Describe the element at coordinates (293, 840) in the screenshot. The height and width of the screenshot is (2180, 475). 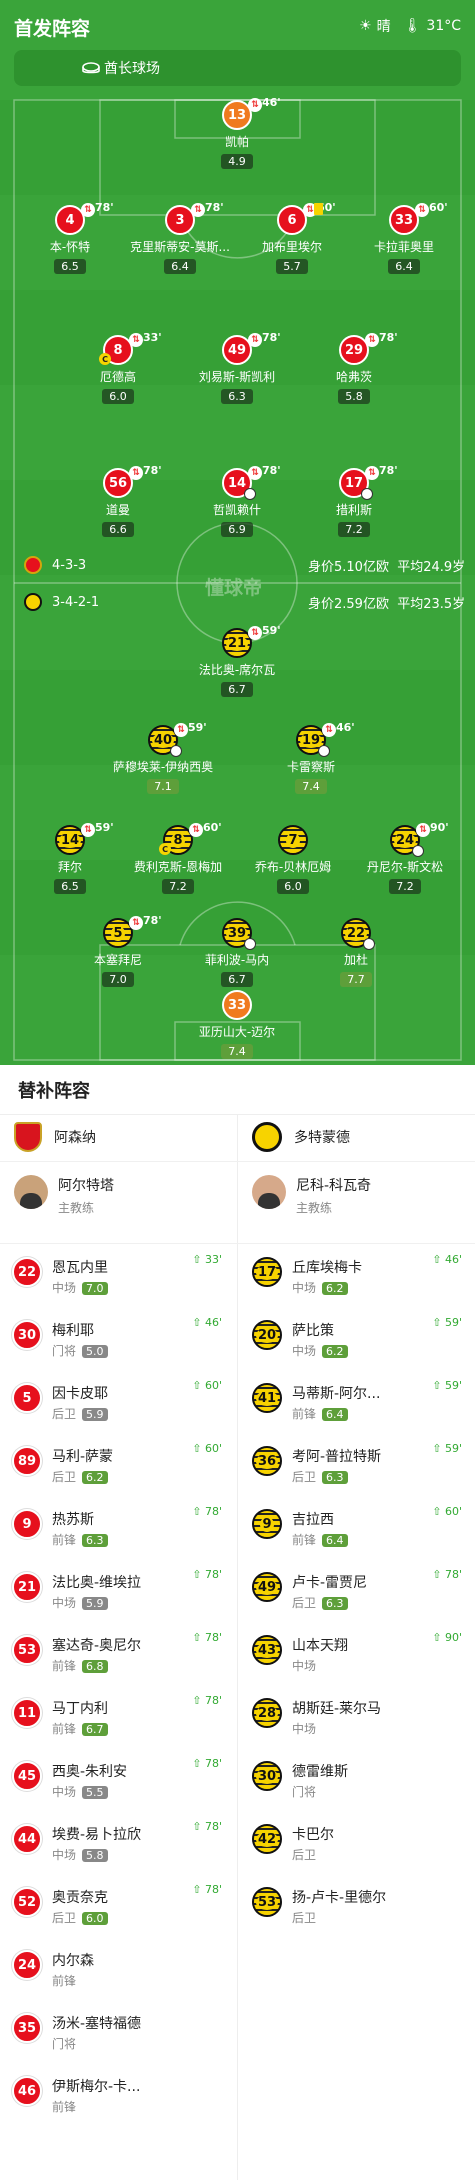
I see `jersey-number: 7` at that location.